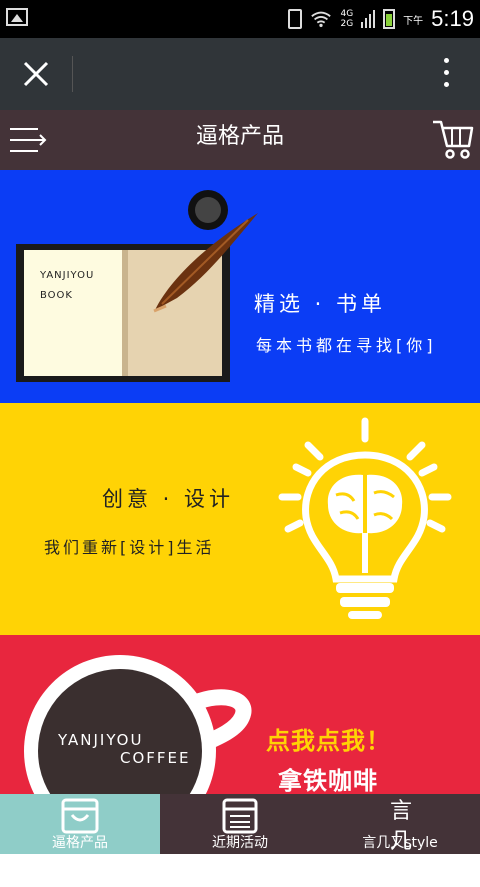 The height and width of the screenshot is (887, 480). Describe the element at coordinates (168, 499) in the screenshot. I see `banner-design-title: 创意 · 设计` at that location.